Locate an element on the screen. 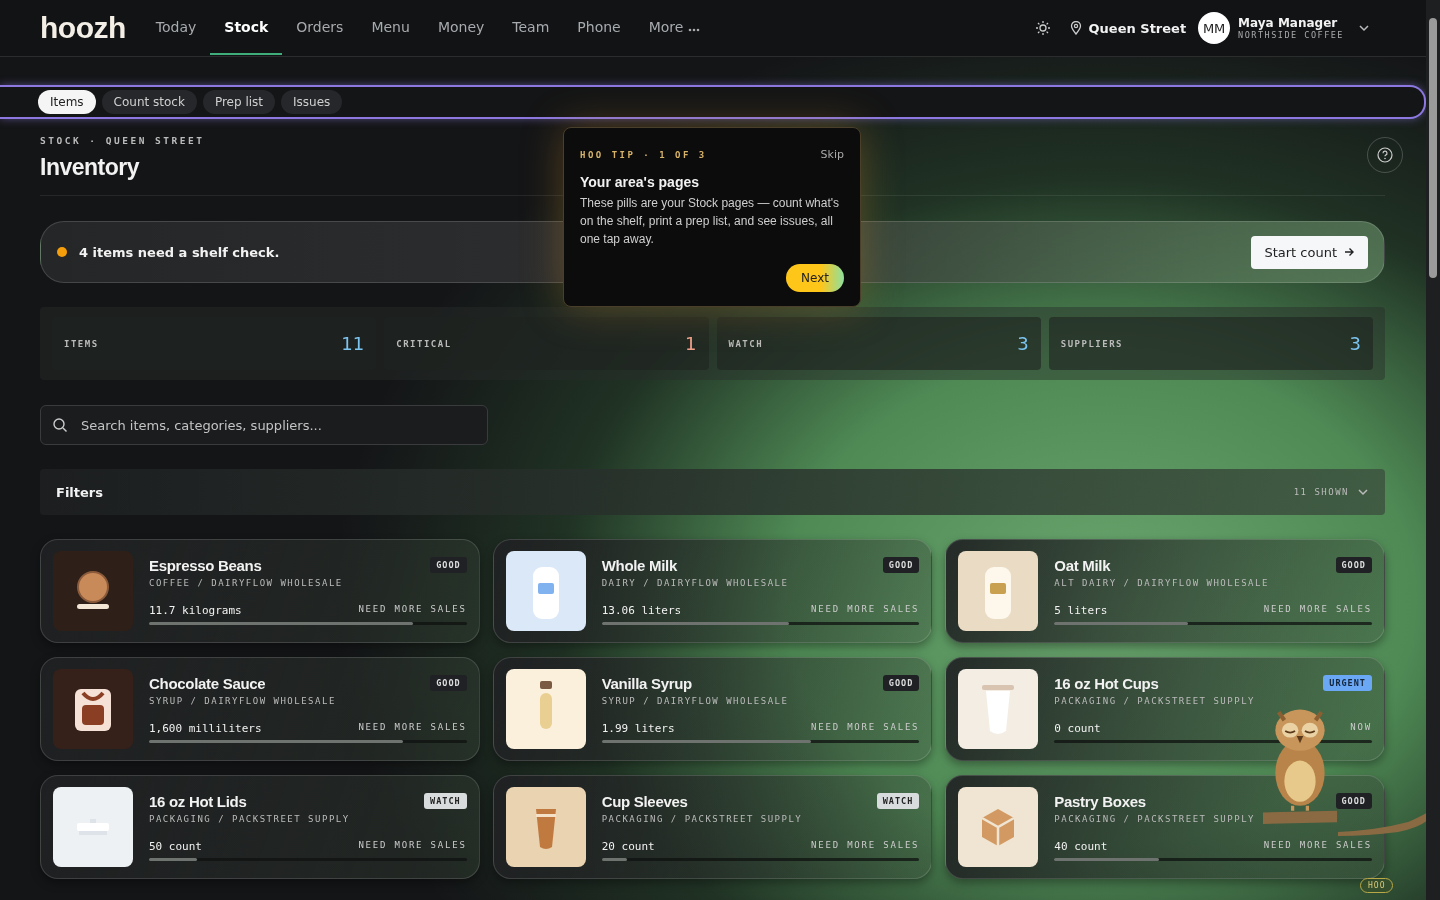 Image resolution: width=1440 pixels, height=900 pixels. item-quantity: 13.06 liters is located at coordinates (641, 610).